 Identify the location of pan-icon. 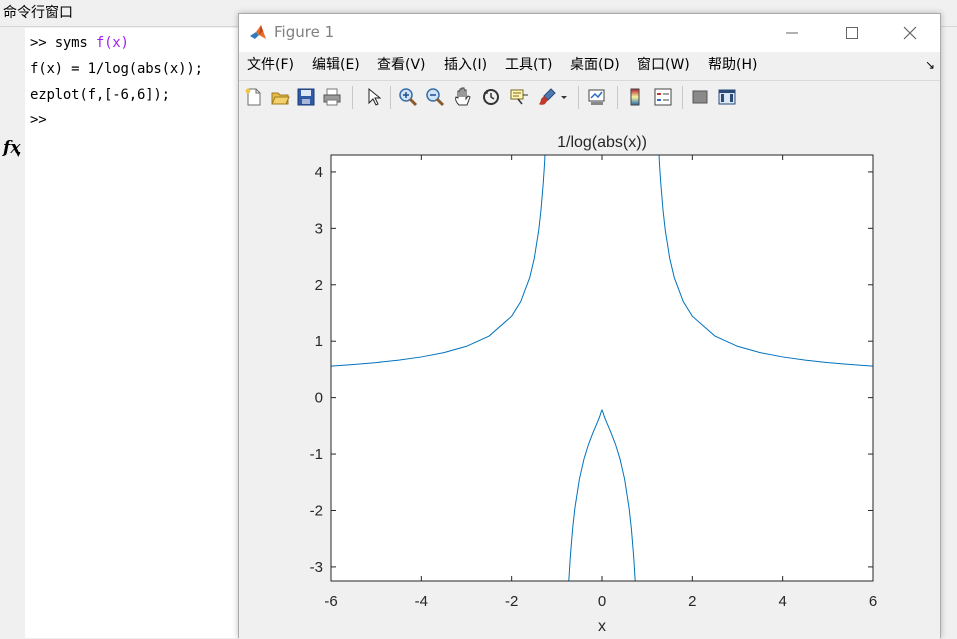
(463, 97).